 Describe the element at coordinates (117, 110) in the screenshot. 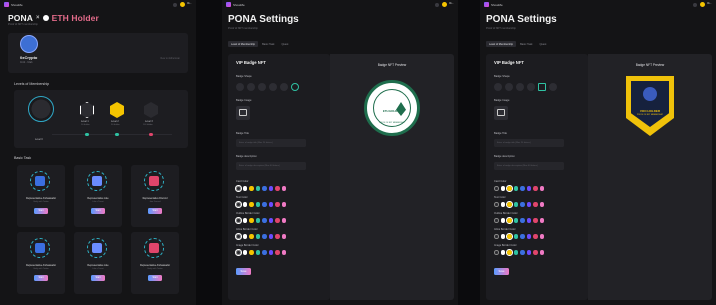

I see `level-2-badge` at that location.